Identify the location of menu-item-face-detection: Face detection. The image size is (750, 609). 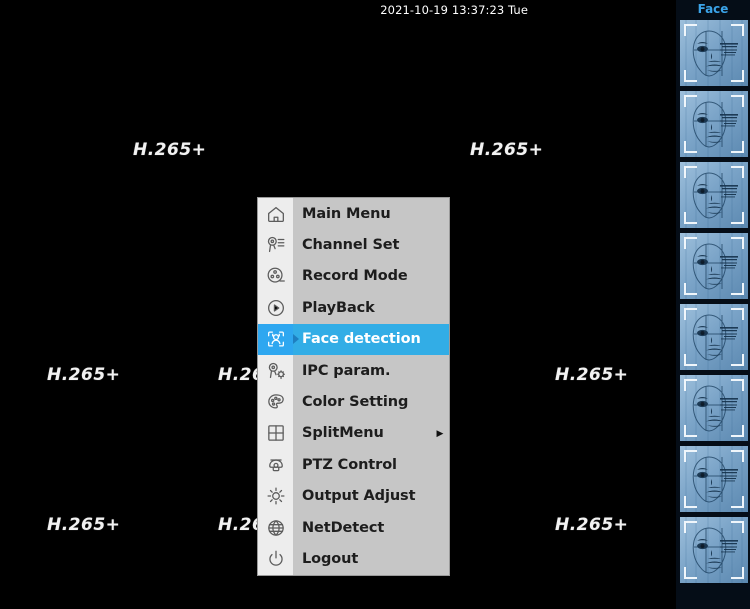
(353, 339).